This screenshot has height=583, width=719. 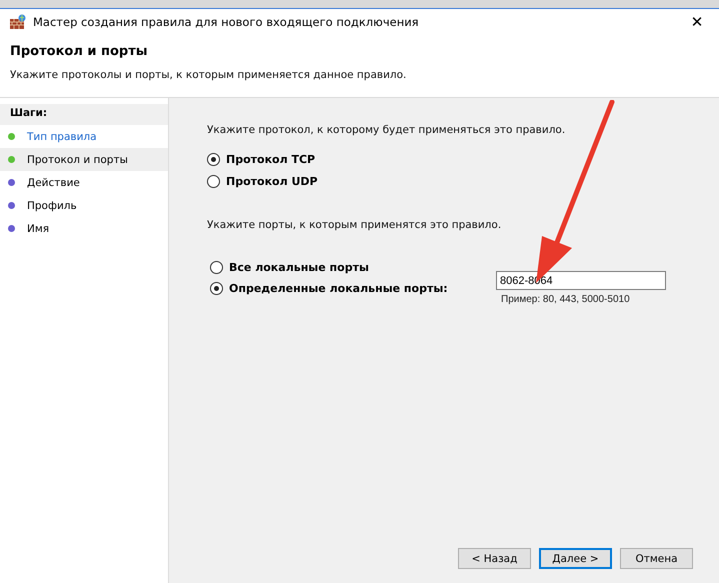 What do you see at coordinates (575, 558) in the screenshot?
I see `wizard-button: Далее >` at bounding box center [575, 558].